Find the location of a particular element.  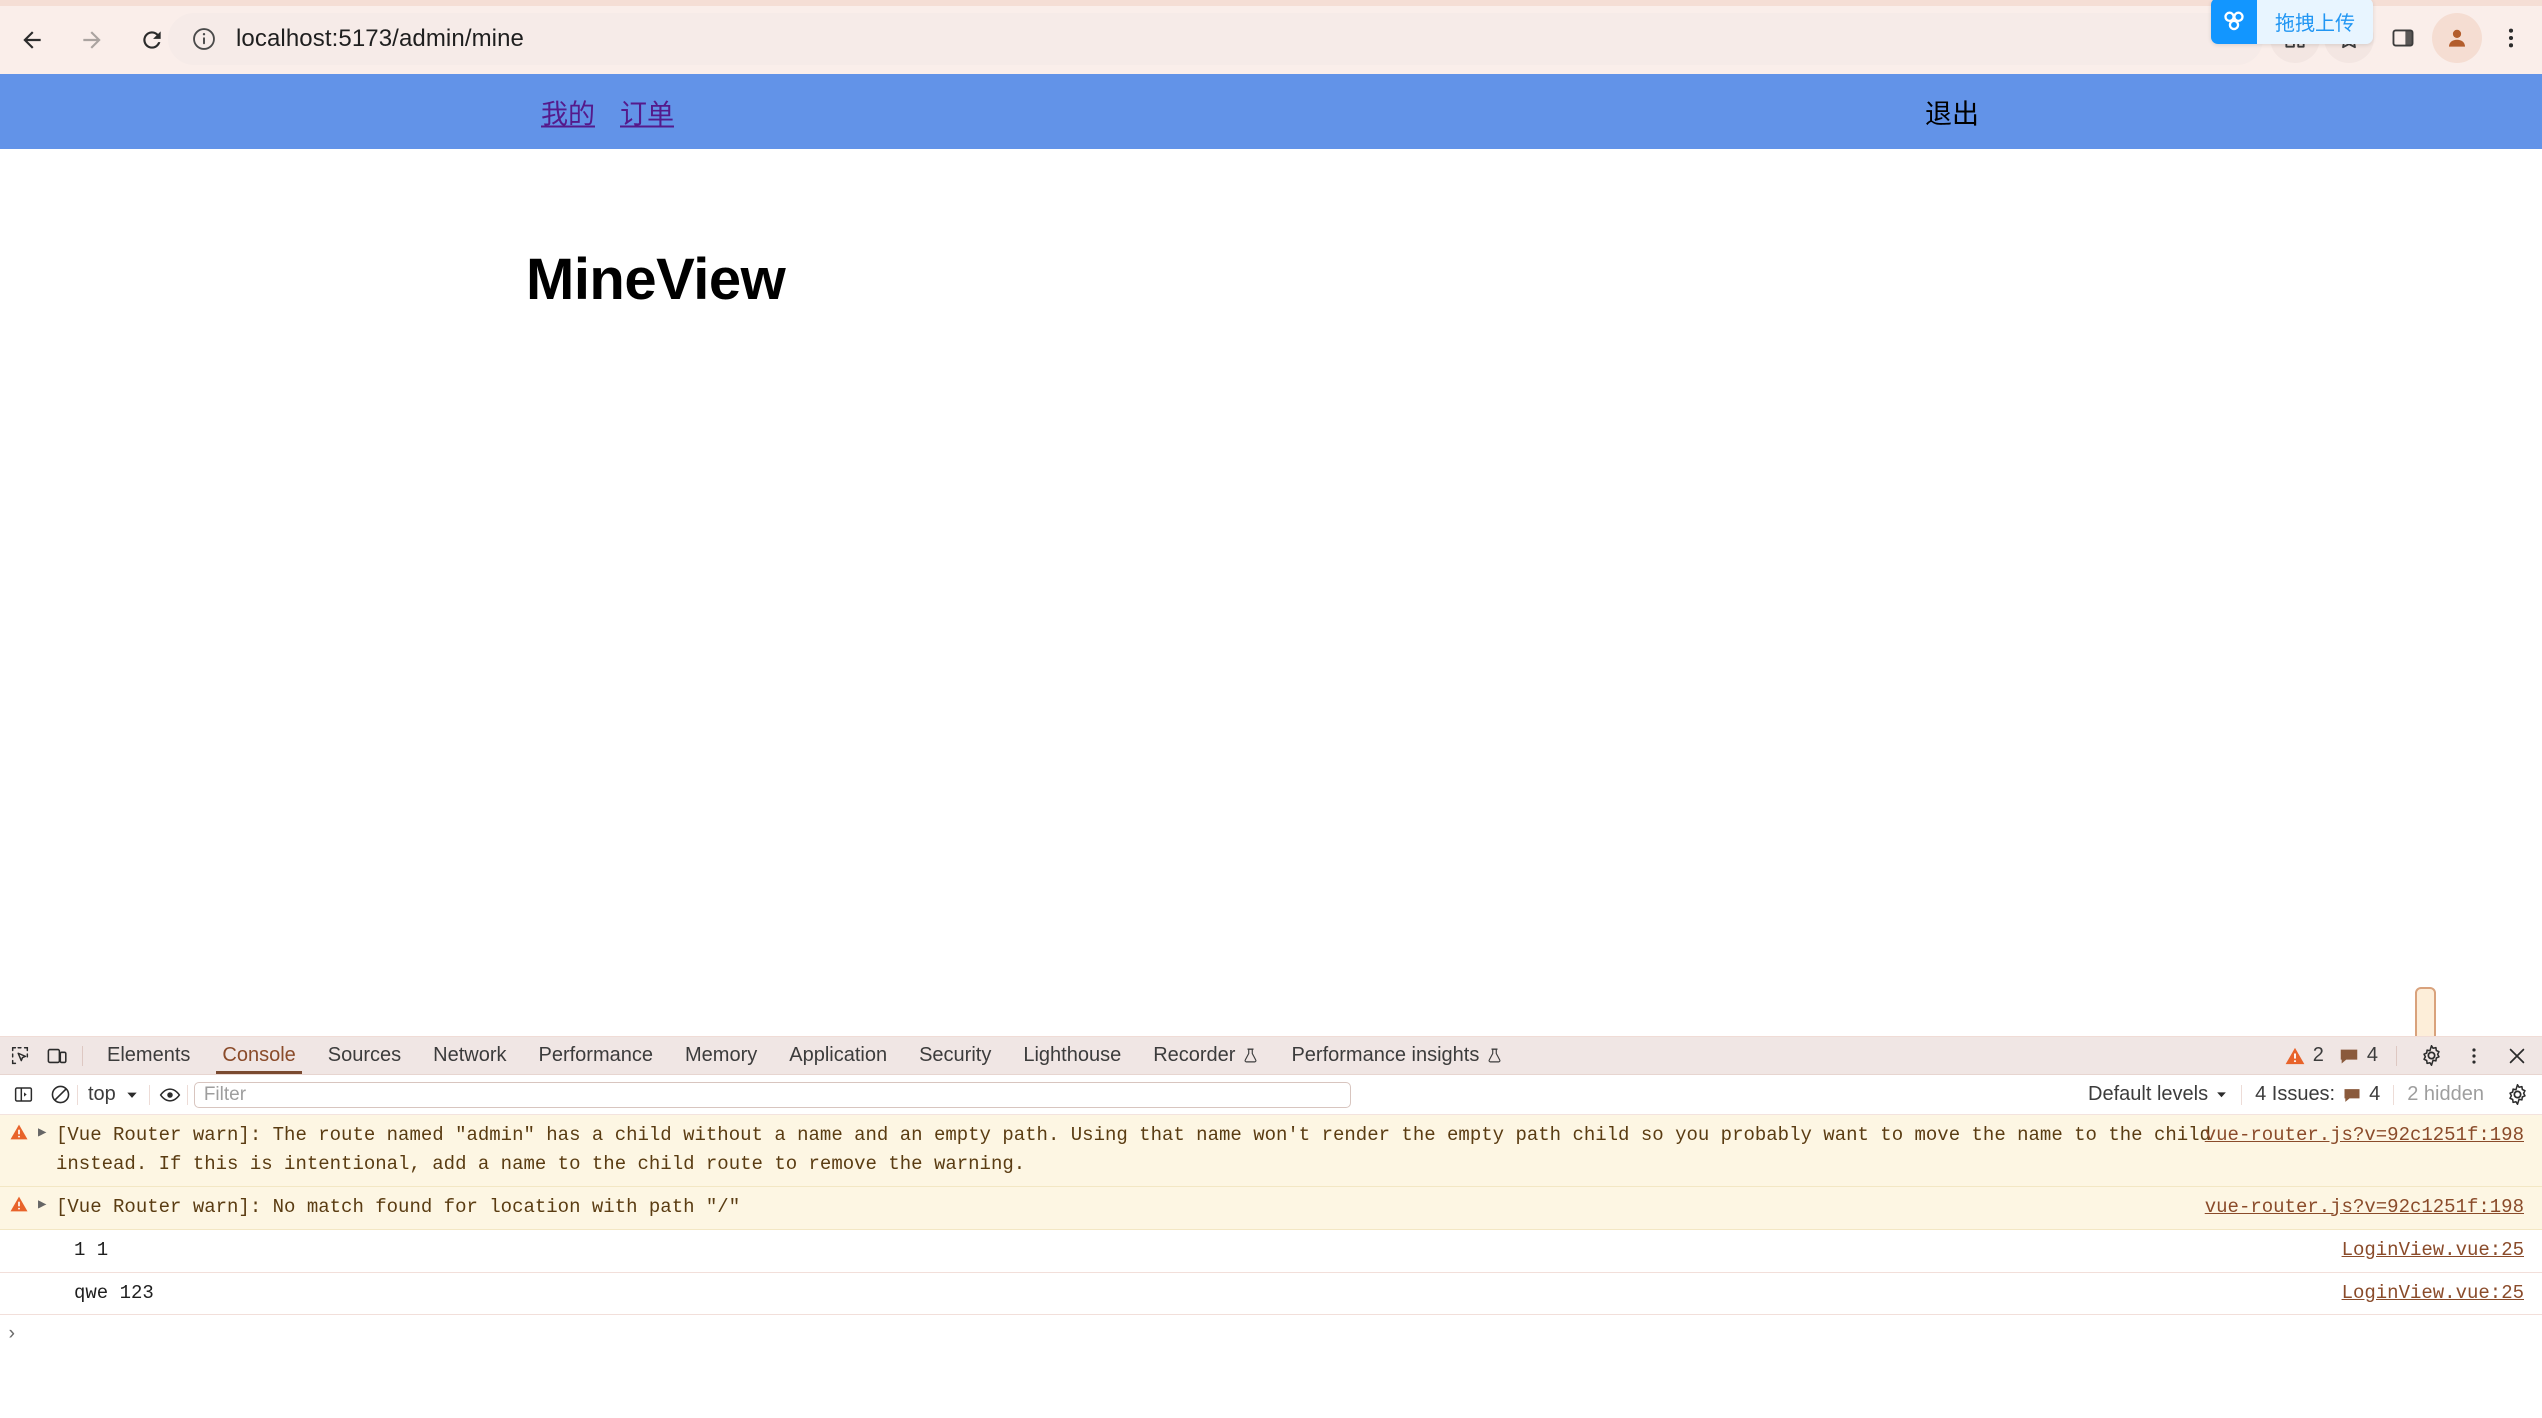

page-title: MineView is located at coordinates (656, 279).